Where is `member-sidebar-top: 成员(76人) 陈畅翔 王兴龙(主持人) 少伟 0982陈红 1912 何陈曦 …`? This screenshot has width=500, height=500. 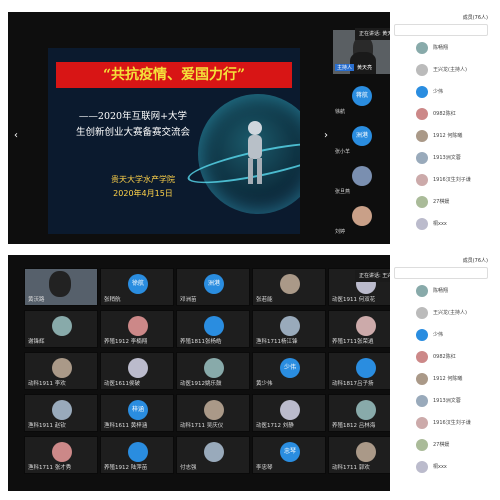
member-sidebar-top: 成员(76人) 陈畅翔 王兴龙(主持人) 少伟 0982陈红 1912 何陈曦 … is located at coordinates (441, 128).